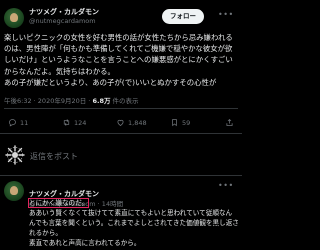 The height and width of the screenshot is (250, 320). I want to click on retweet-icon, so click(66, 122).